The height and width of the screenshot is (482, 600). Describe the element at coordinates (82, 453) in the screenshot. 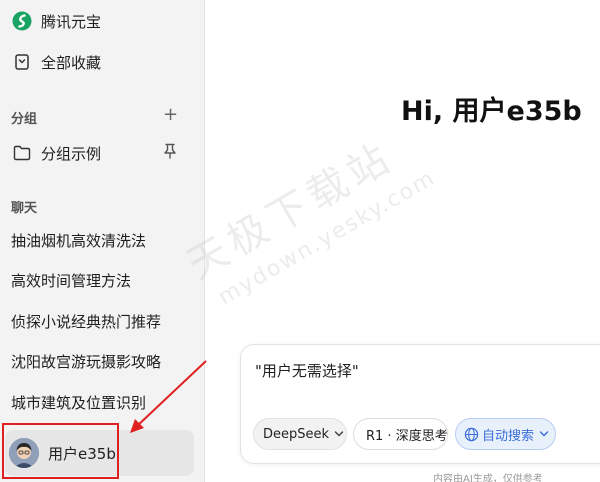

I see `user-name: 用户e35b` at that location.